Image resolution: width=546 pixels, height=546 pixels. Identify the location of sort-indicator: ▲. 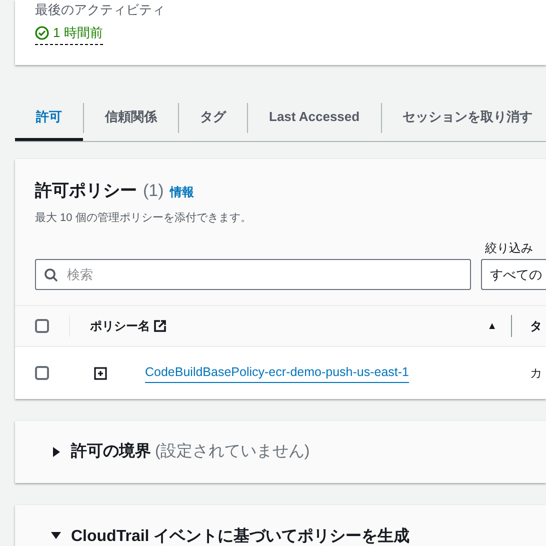
(492, 326).